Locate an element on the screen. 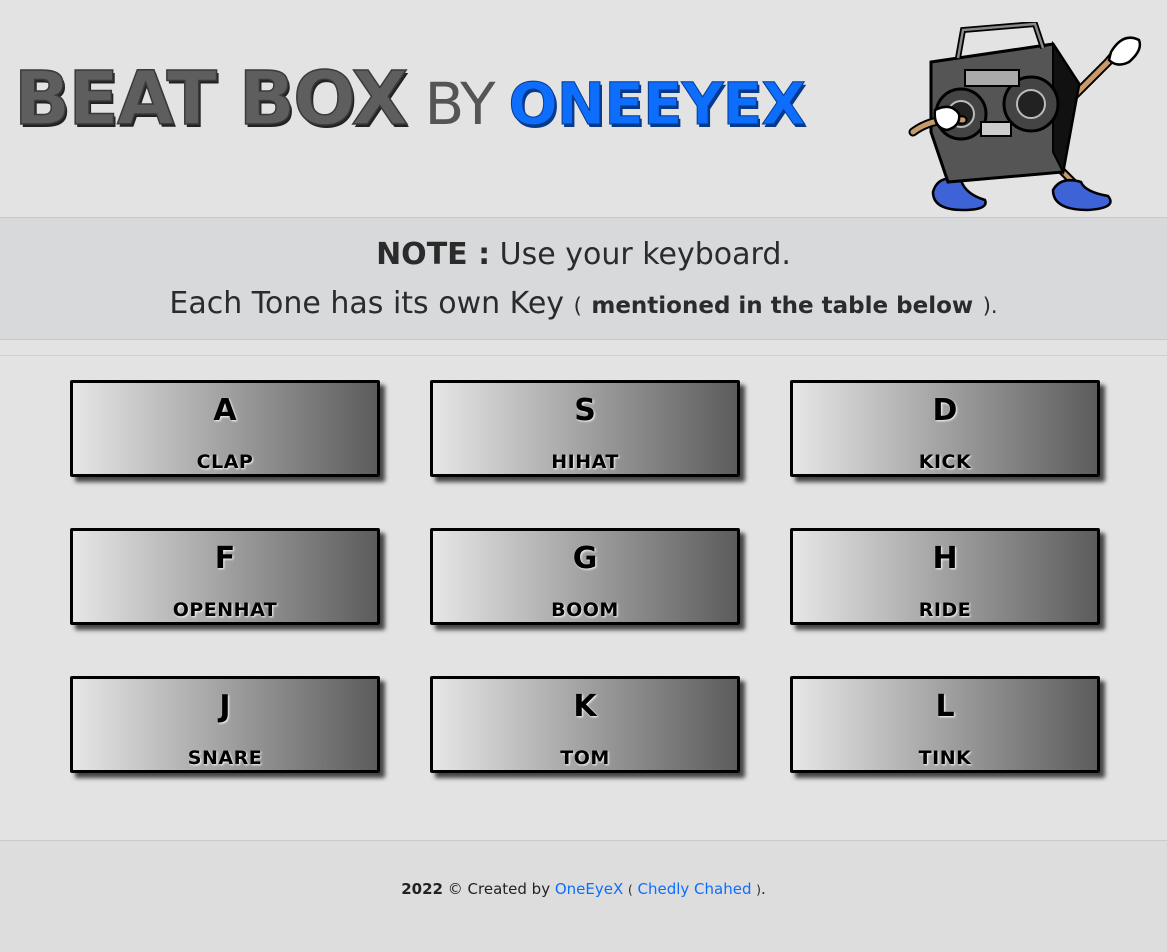 The height and width of the screenshot is (952, 1167). key-pad: L TINK is located at coordinates (945, 724).